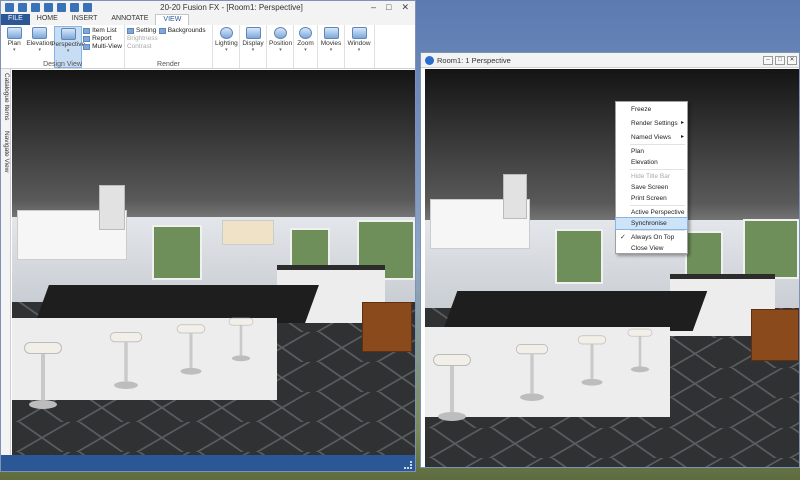 This screenshot has width=800, height=480. Describe the element at coordinates (208, 463) in the screenshot. I see `status-bar` at that location.